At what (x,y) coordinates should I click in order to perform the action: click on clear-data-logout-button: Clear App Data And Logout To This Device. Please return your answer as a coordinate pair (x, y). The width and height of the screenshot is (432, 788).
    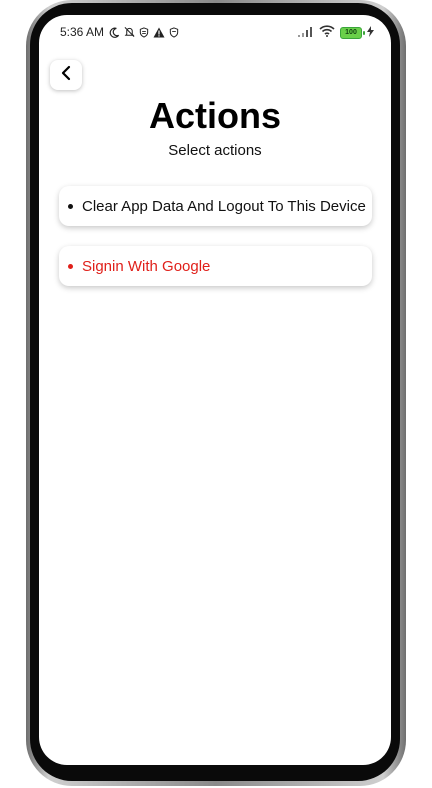
    Looking at the image, I should click on (215, 206).